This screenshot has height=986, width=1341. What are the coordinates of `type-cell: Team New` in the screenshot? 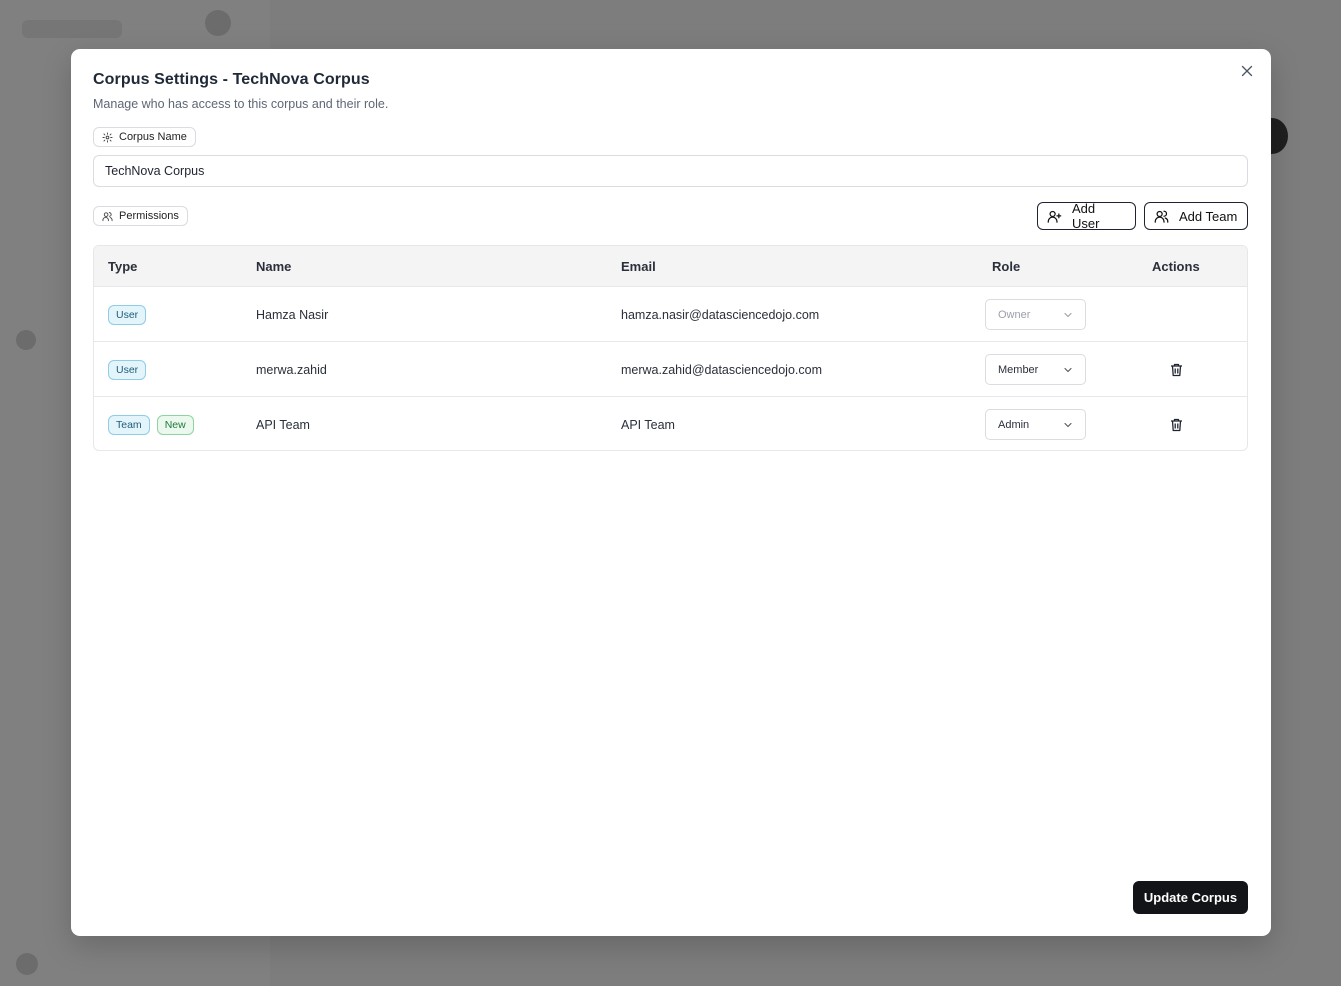 It's located at (154, 423).